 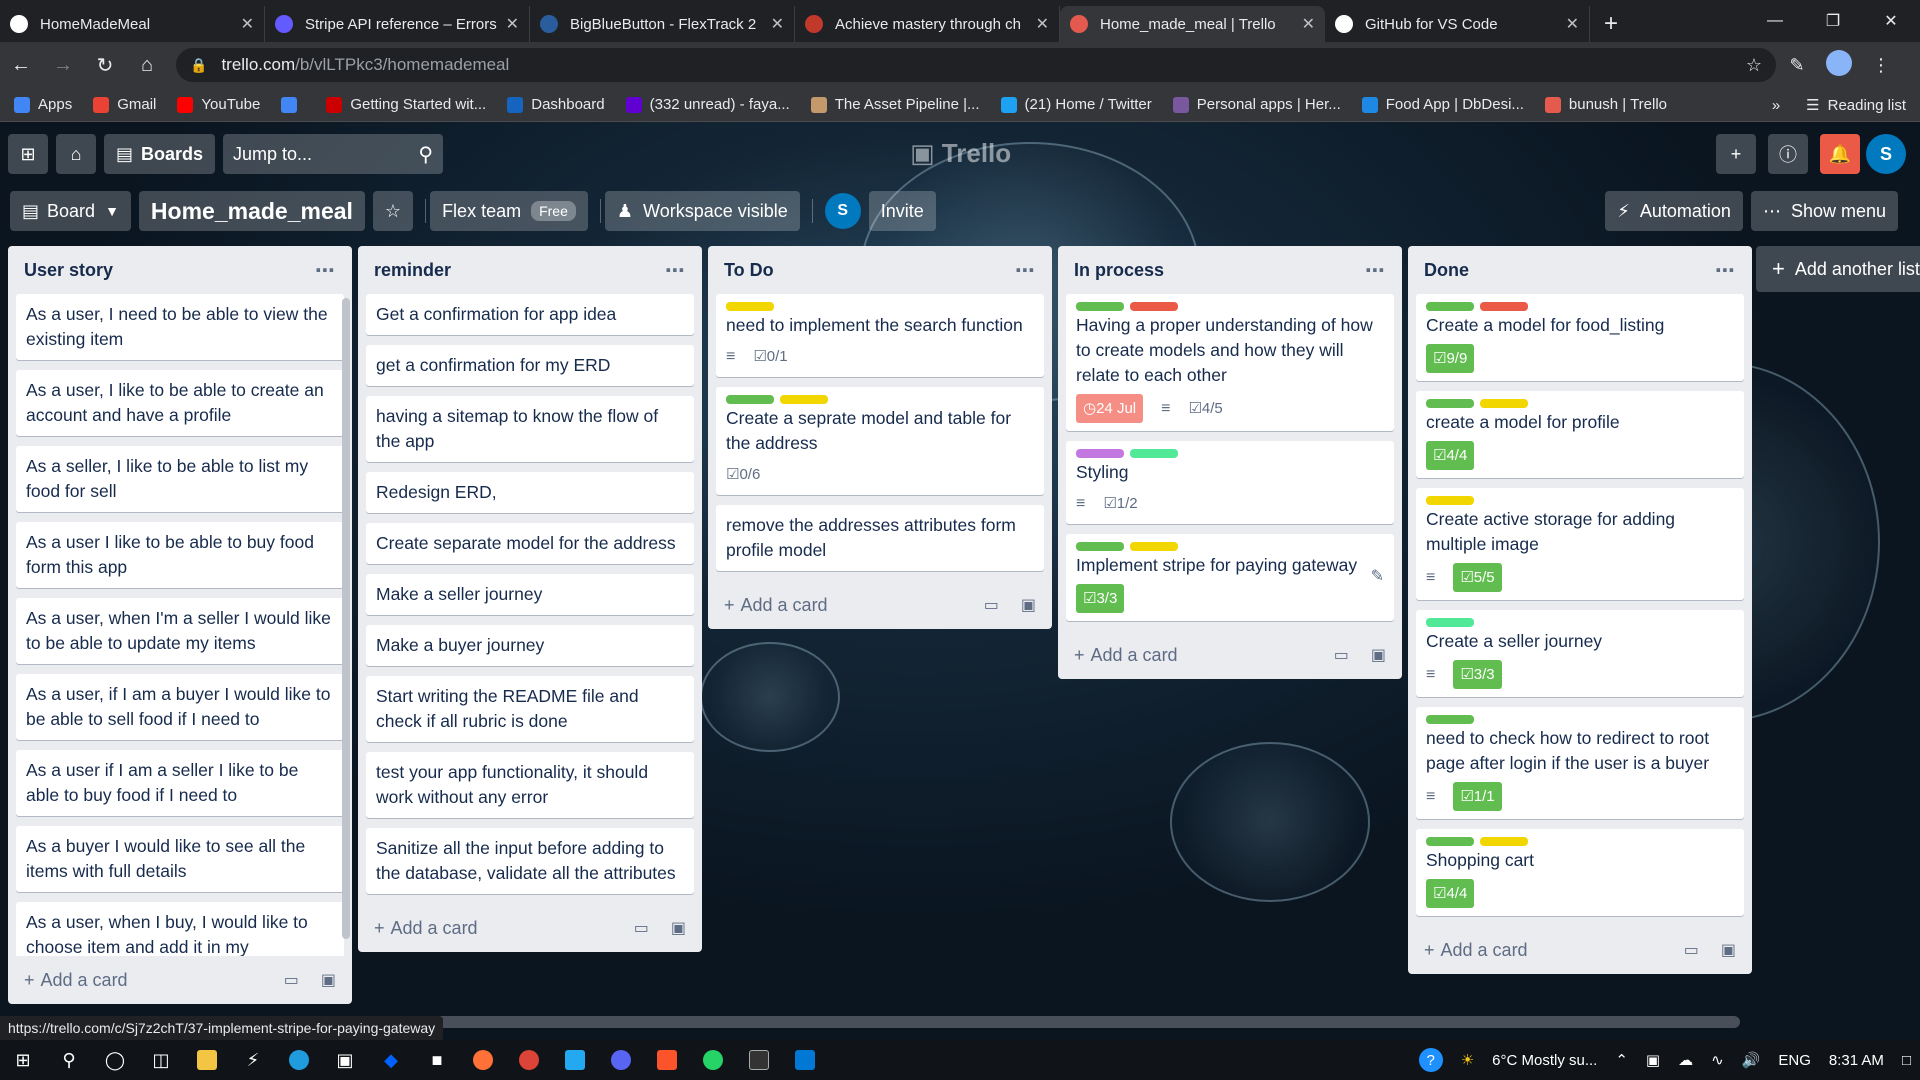 What do you see at coordinates (1611, 24) in the screenshot?
I see `new-tab-button: +` at bounding box center [1611, 24].